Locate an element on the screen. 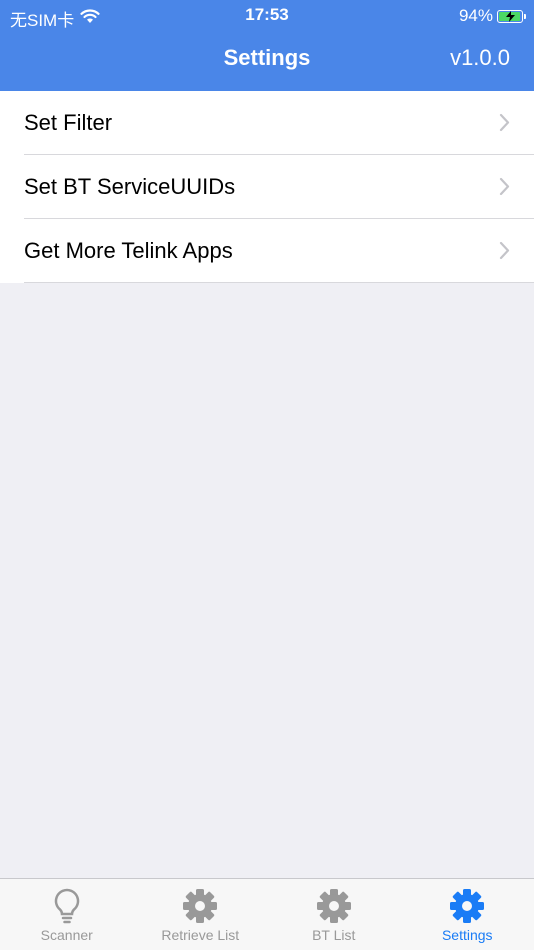 This screenshot has width=534, height=950. settings-item-set-filter: Set Filter is located at coordinates (267, 123).